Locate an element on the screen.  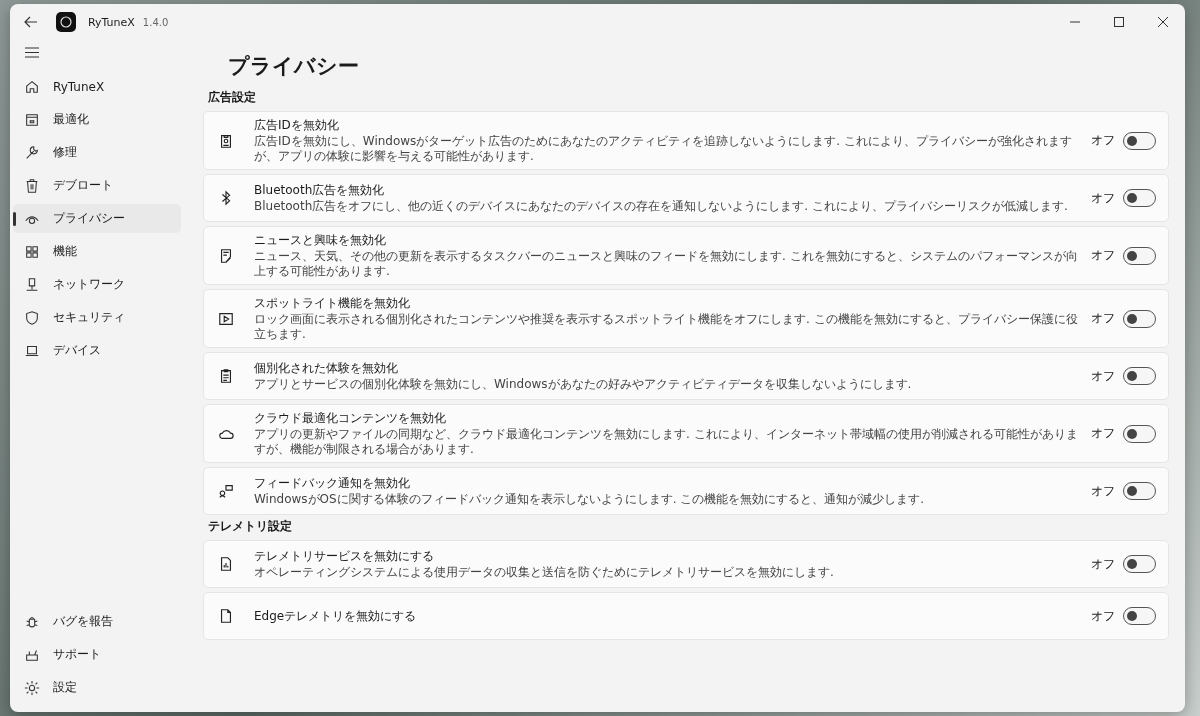
section-heading: テレメトリ設定 is located at coordinates (250, 526).